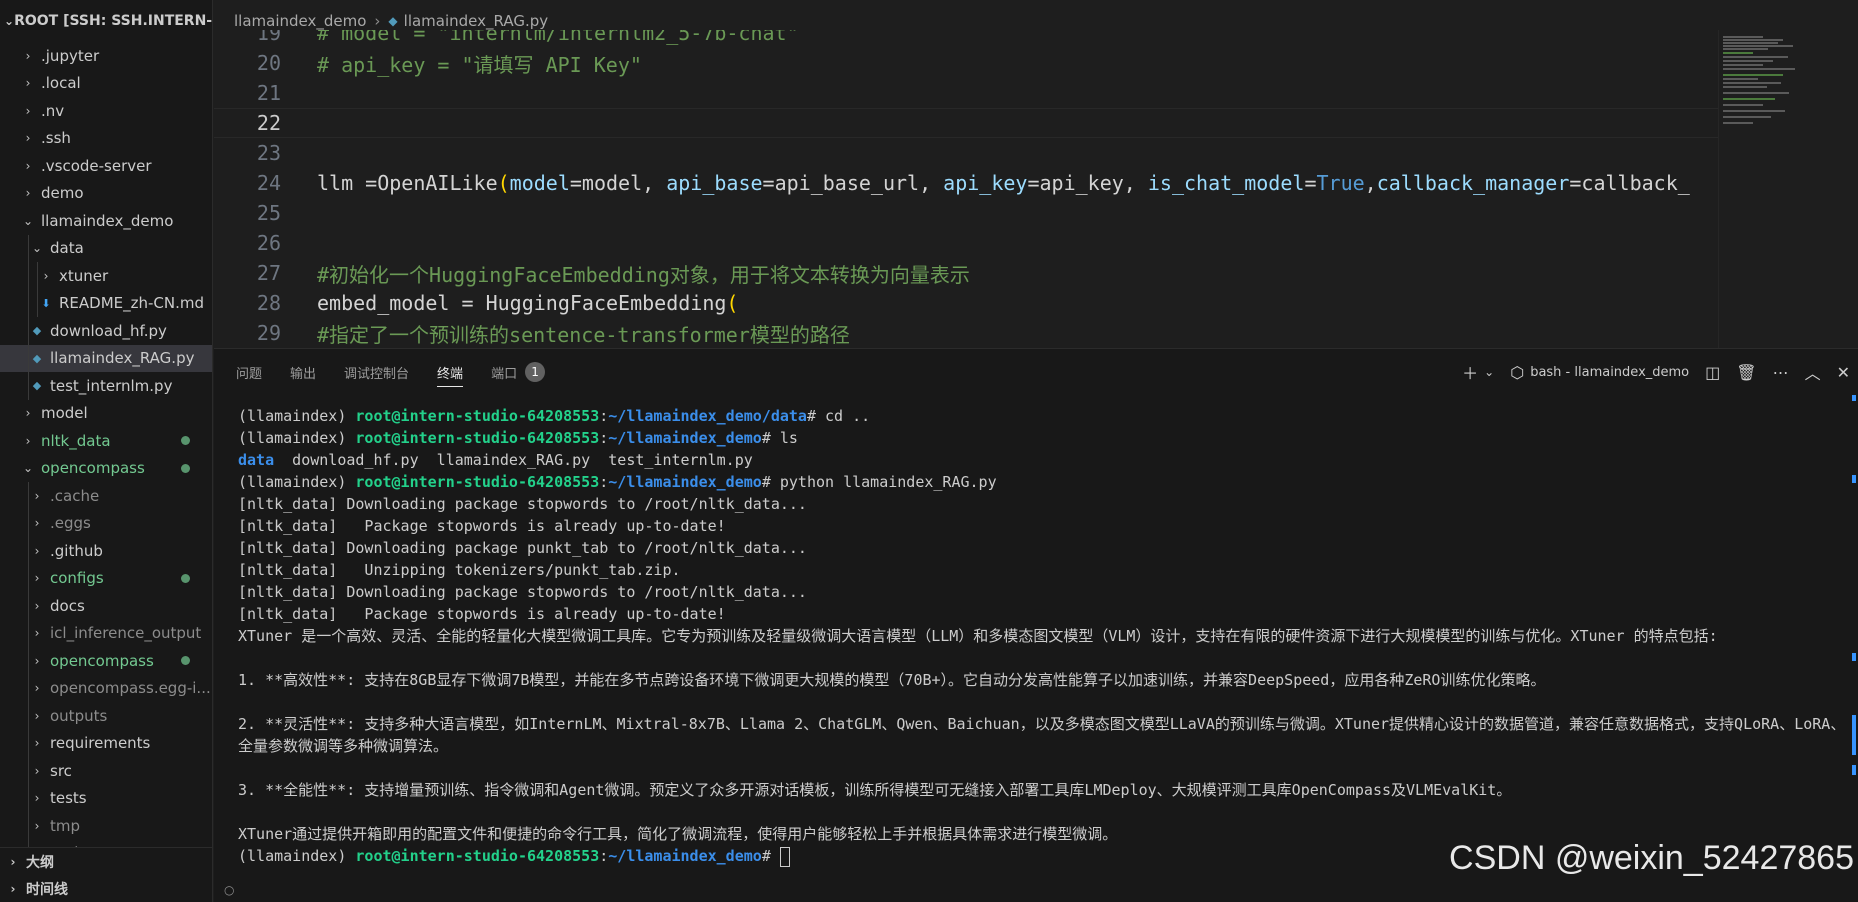 This screenshot has height=902, width=1858. What do you see at coordinates (504, 374) in the screenshot?
I see `panel-tab-label: 端口` at bounding box center [504, 374].